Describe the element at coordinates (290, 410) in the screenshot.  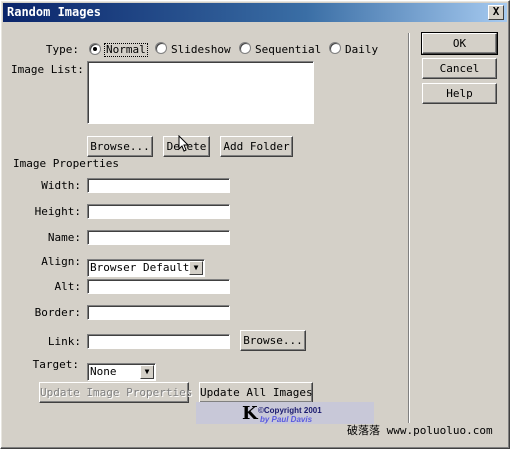
I see `banner-copyright-line: ©Copyright 2001` at that location.